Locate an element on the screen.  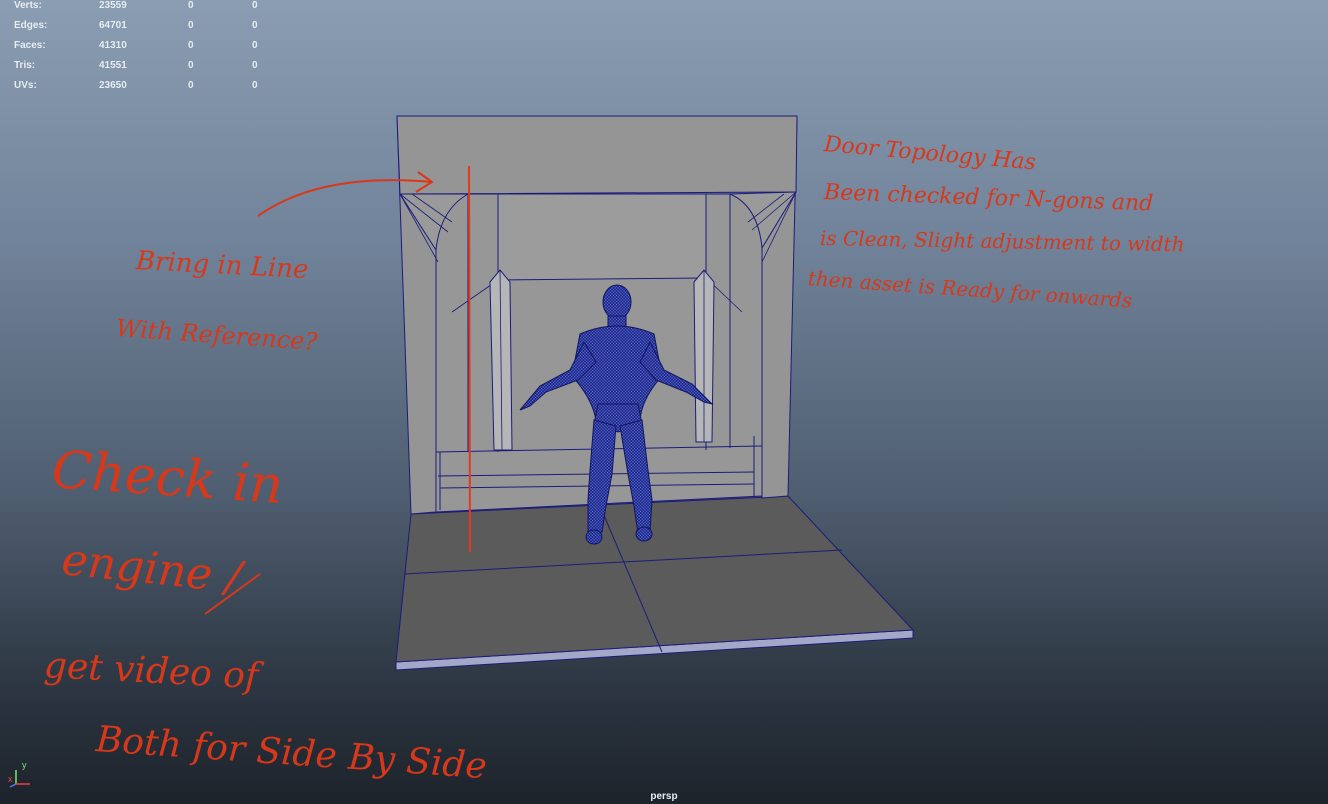
axis-x-label: x is located at coordinates (10, 779).